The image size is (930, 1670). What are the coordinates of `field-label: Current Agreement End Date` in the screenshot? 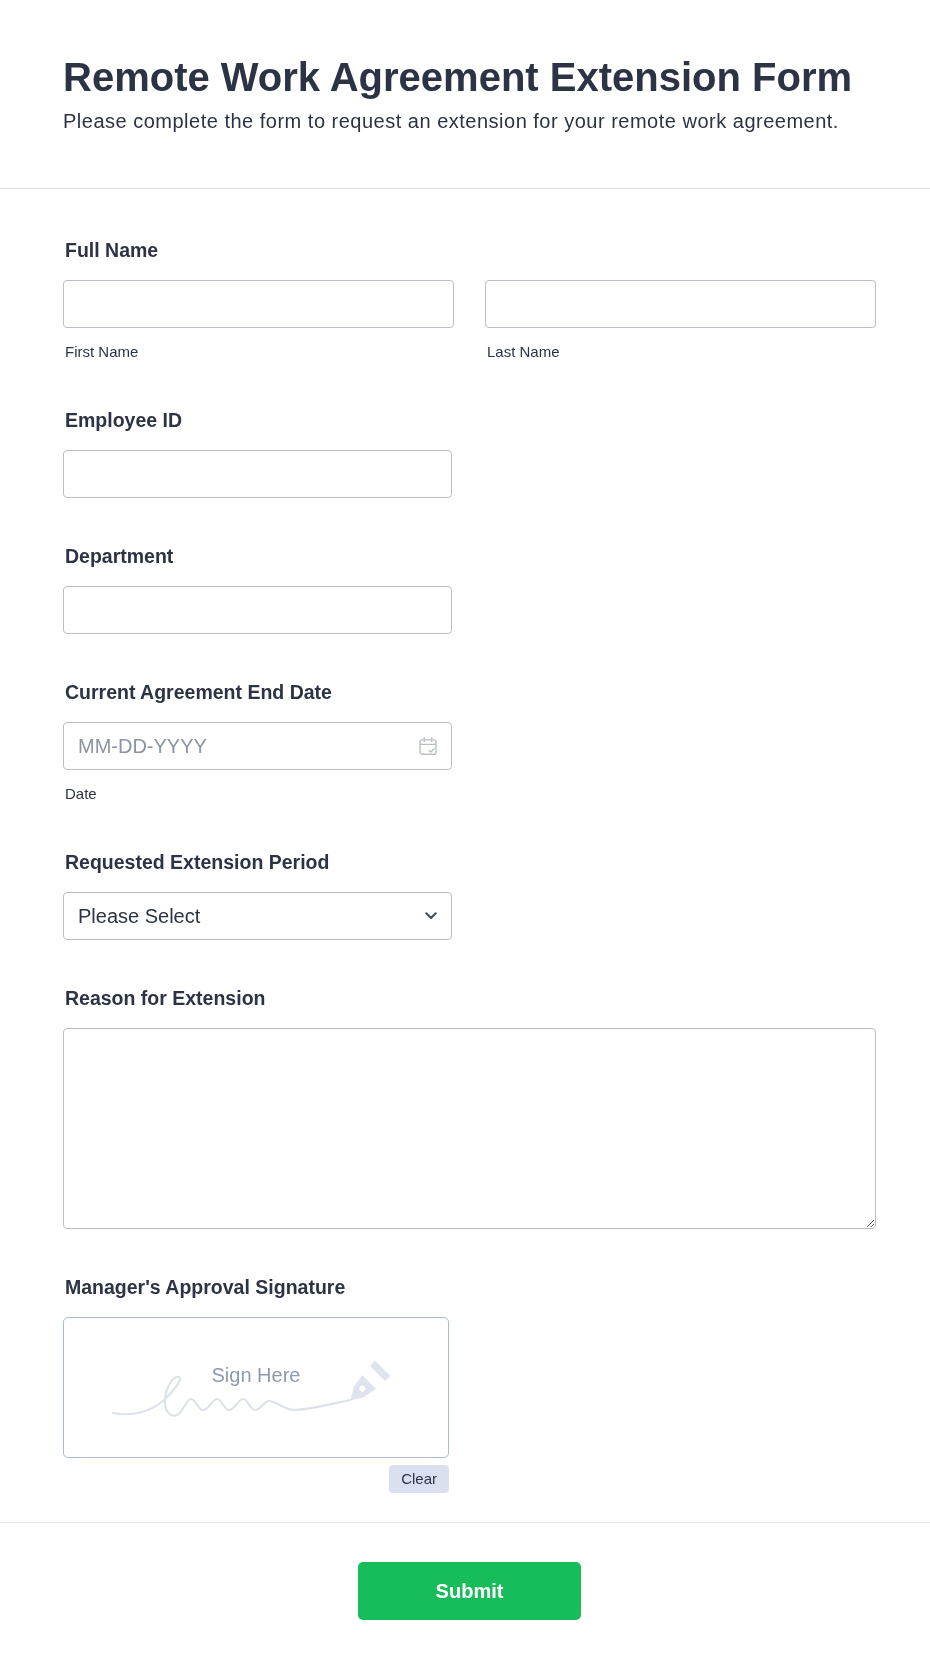 It's located at (198, 692).